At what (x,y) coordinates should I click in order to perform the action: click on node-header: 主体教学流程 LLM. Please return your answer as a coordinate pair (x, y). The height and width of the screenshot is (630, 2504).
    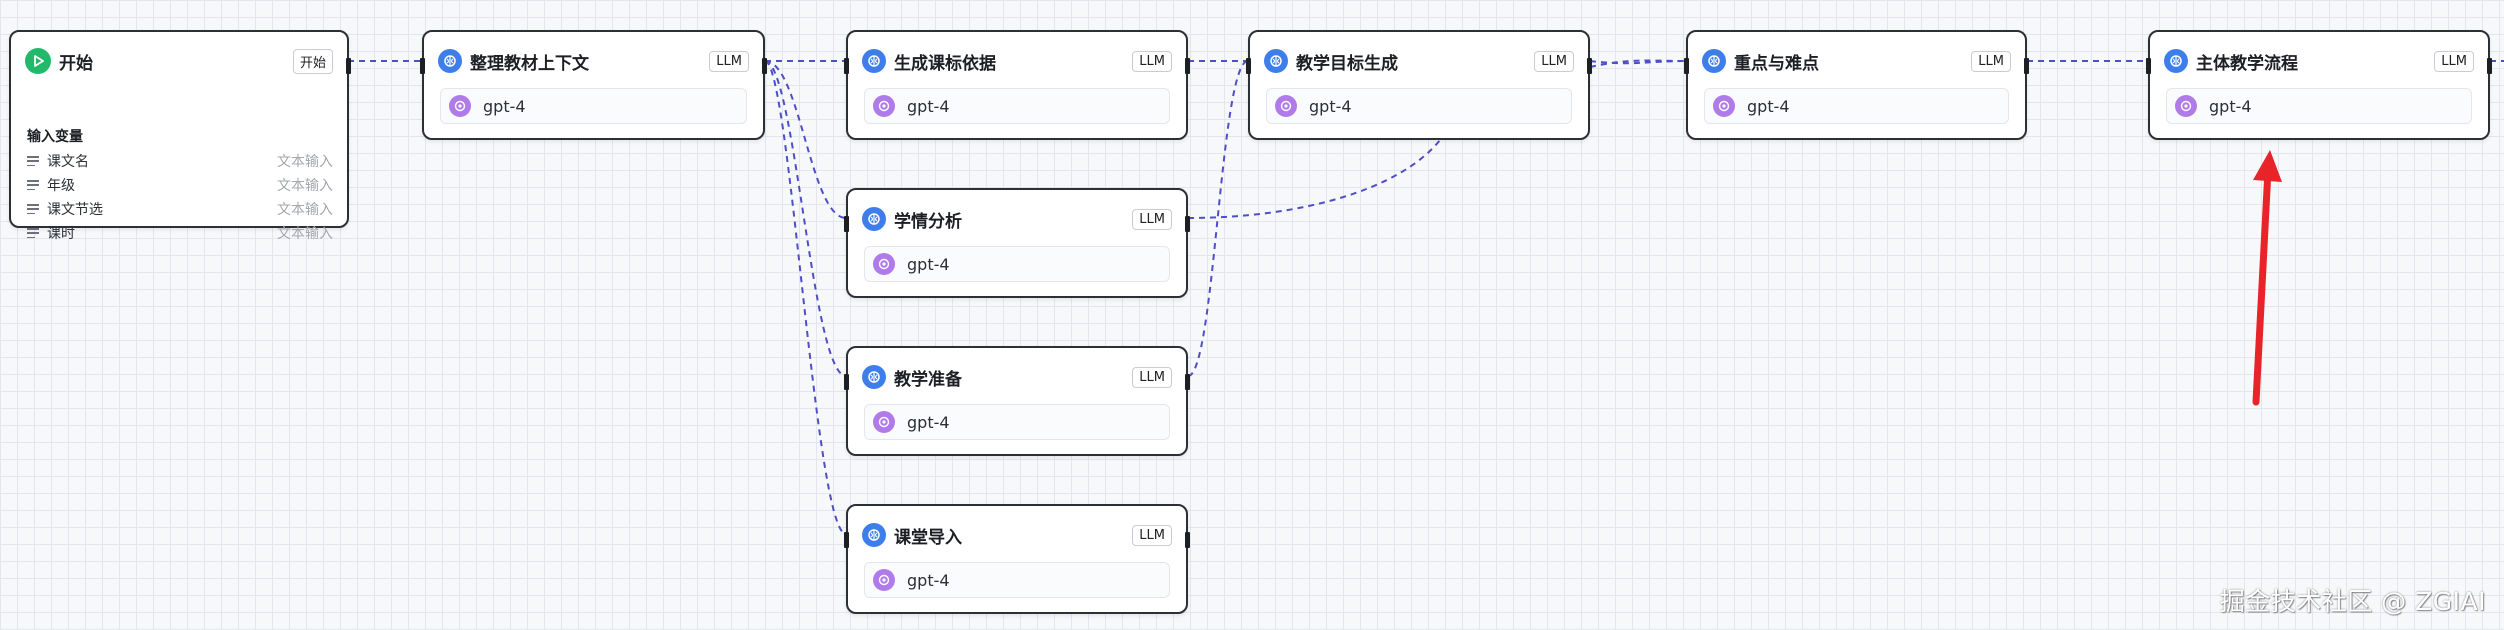
    Looking at the image, I should click on (2319, 61).